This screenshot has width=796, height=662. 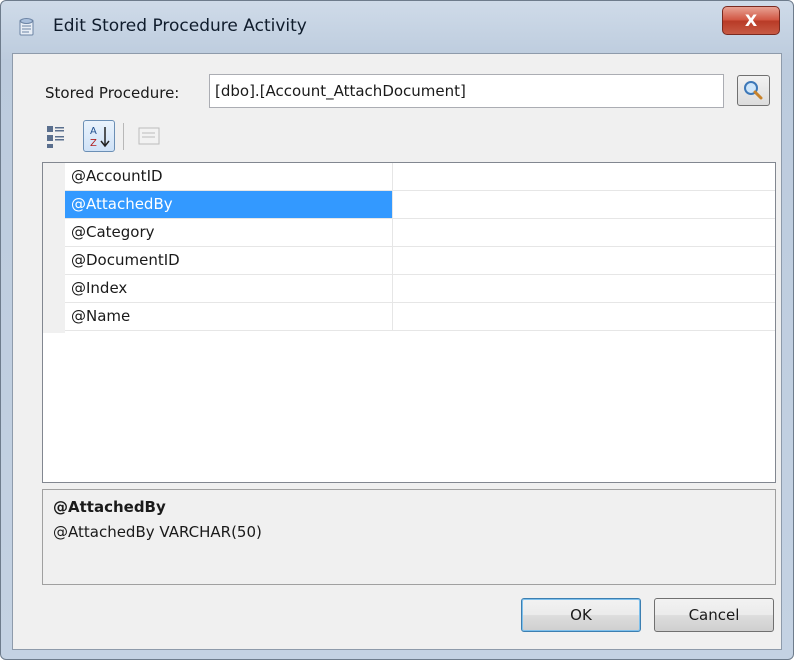 I want to click on property-pages-button, so click(x=149, y=136).